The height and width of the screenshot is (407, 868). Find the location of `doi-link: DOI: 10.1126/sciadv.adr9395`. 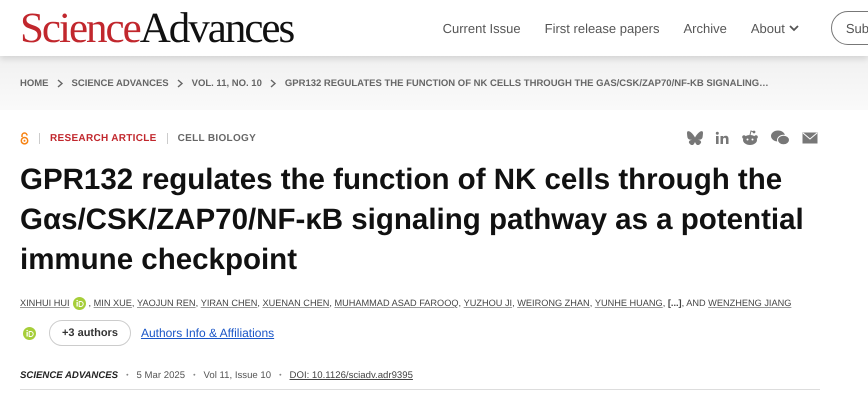

doi-link: DOI: 10.1126/sciadv.adr9395 is located at coordinates (351, 375).